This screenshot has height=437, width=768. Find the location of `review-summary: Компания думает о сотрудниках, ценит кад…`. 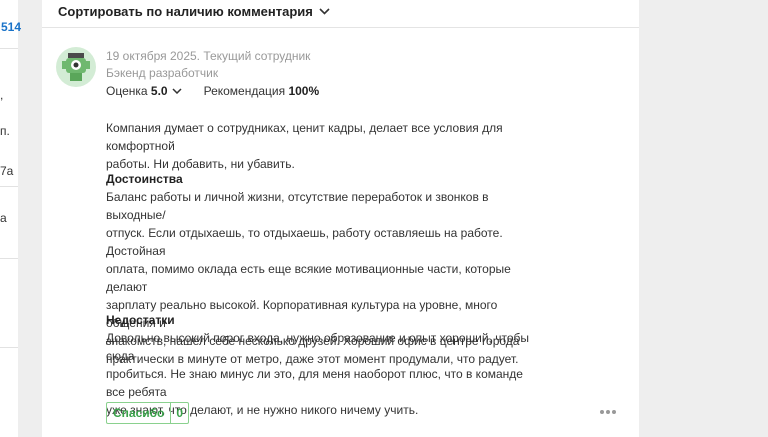

review-summary: Компания думает о сотрудниках, ценит кад… is located at coordinates (322, 146).